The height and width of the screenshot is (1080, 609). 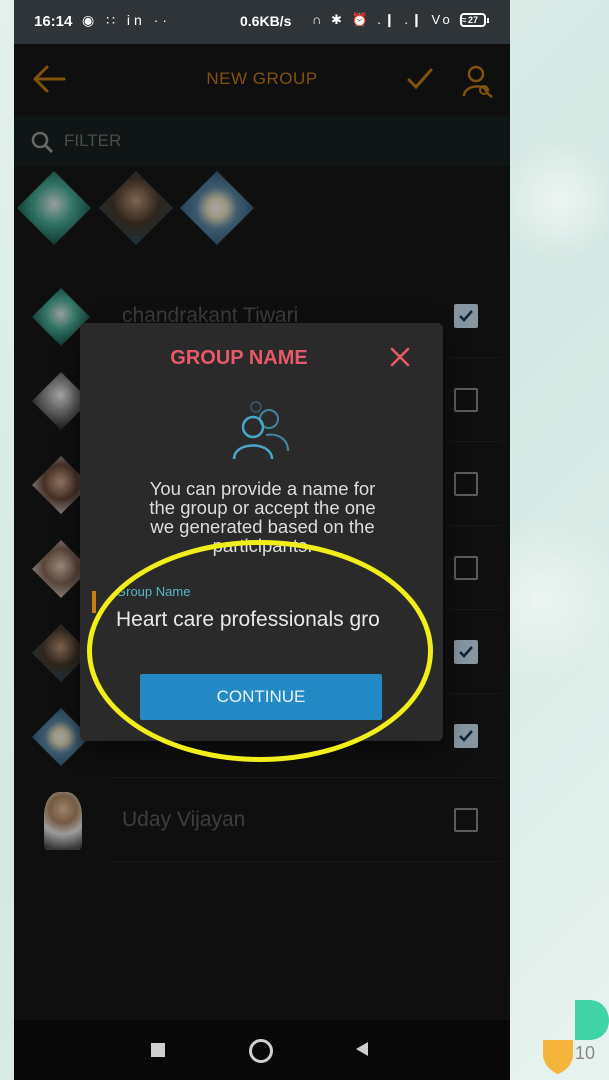 What do you see at coordinates (239, 358) in the screenshot?
I see `dialog-title: GROUP NAME` at bounding box center [239, 358].